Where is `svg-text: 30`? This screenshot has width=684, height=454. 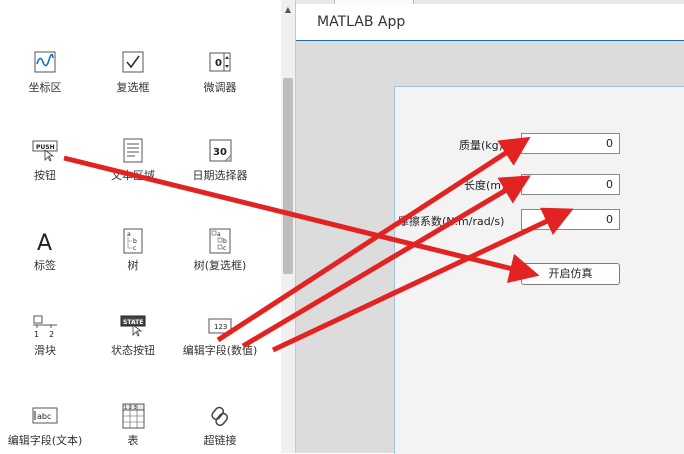
svg-text: 30 is located at coordinates (220, 152).